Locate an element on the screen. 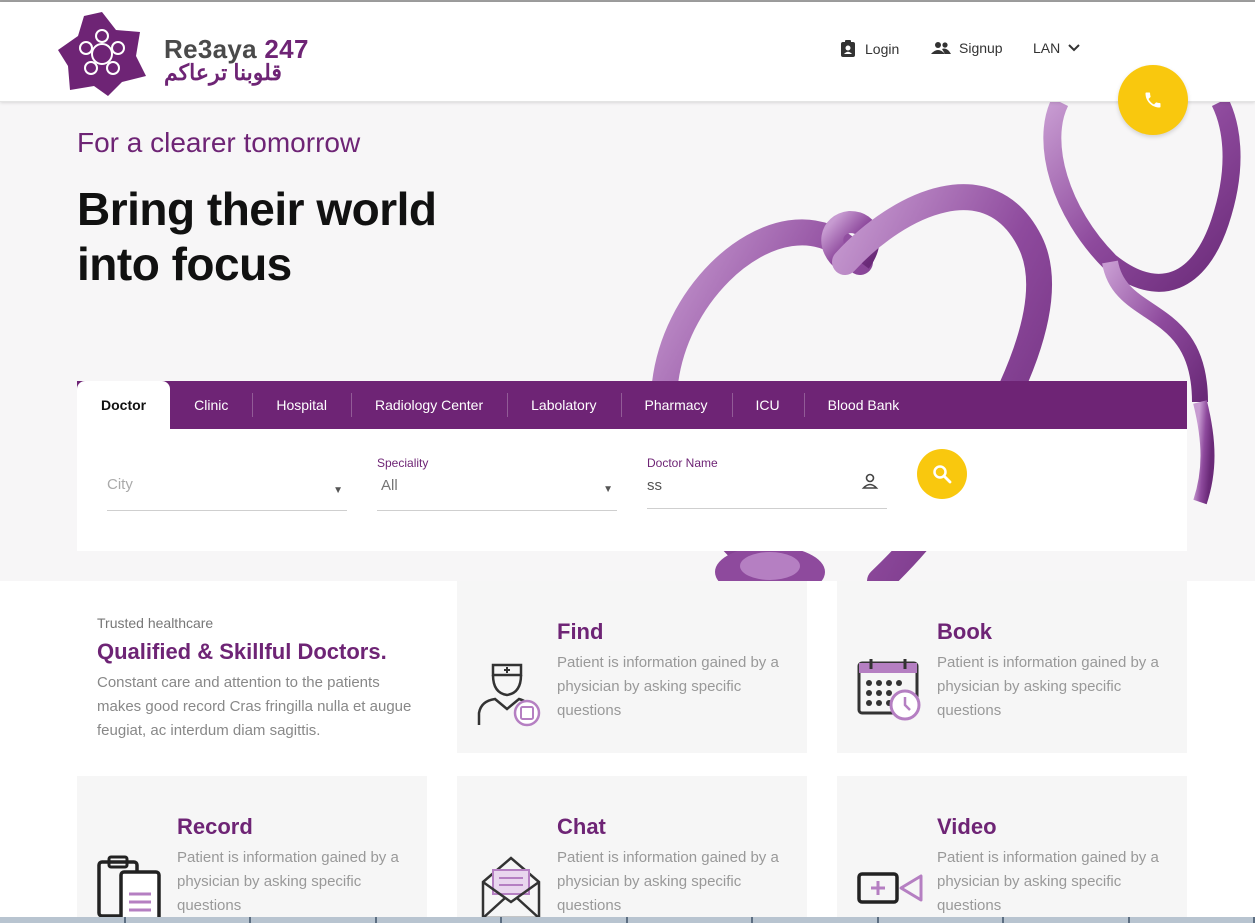 This screenshot has height=923, width=1255. language-dropdown: LAN is located at coordinates (1056, 48).